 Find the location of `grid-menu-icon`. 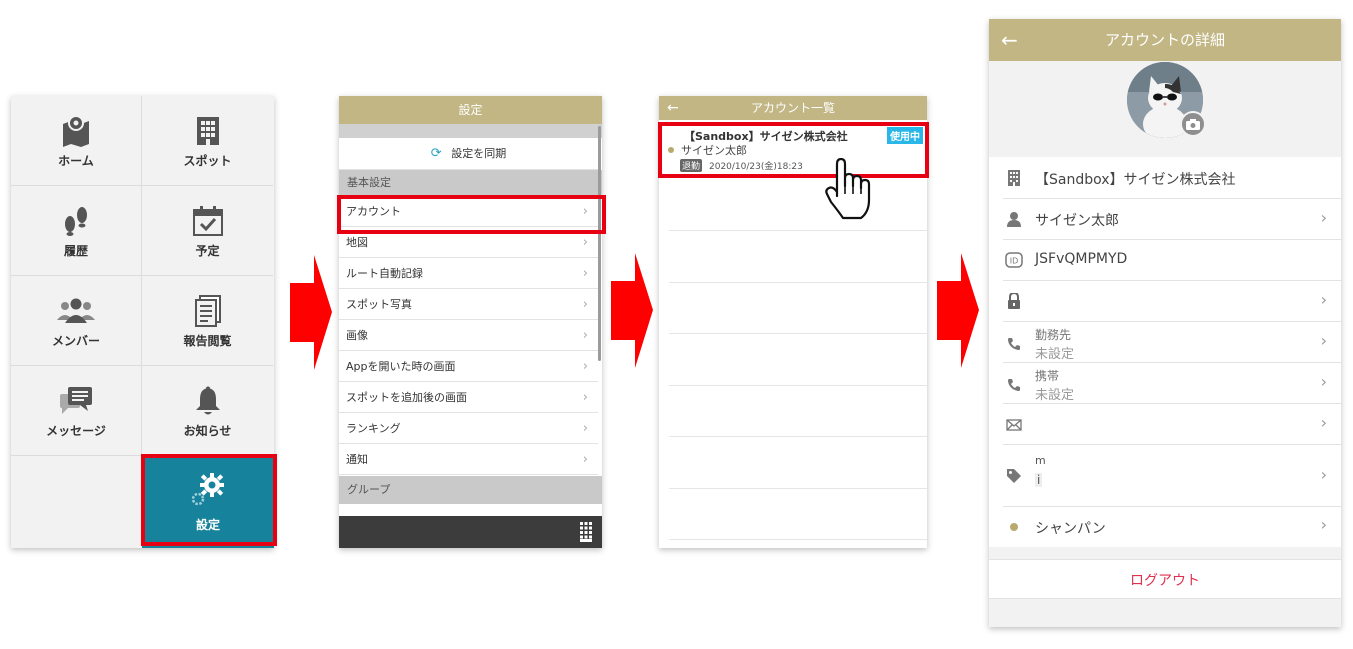

grid-menu-icon is located at coordinates (586, 532).